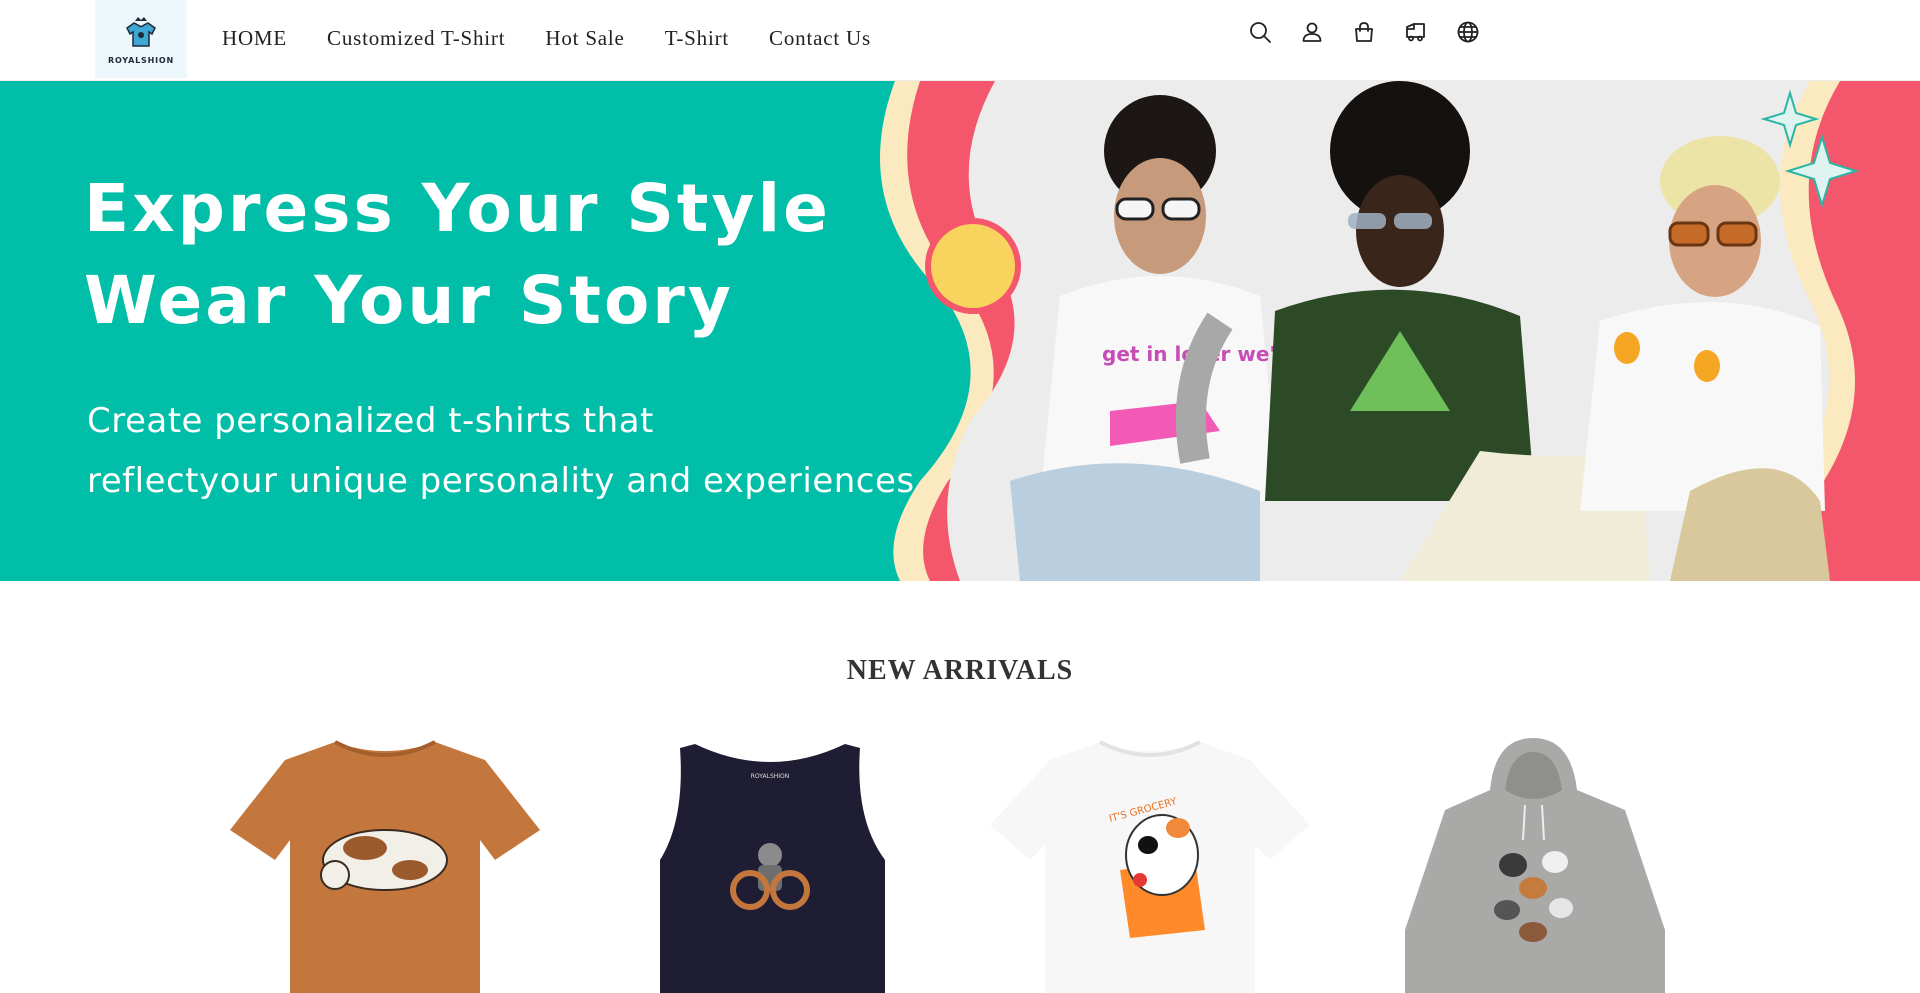 Image resolution: width=1920 pixels, height=993 pixels. Describe the element at coordinates (772, 868) in the screenshot. I see `product-image: ROYALSHION` at that location.